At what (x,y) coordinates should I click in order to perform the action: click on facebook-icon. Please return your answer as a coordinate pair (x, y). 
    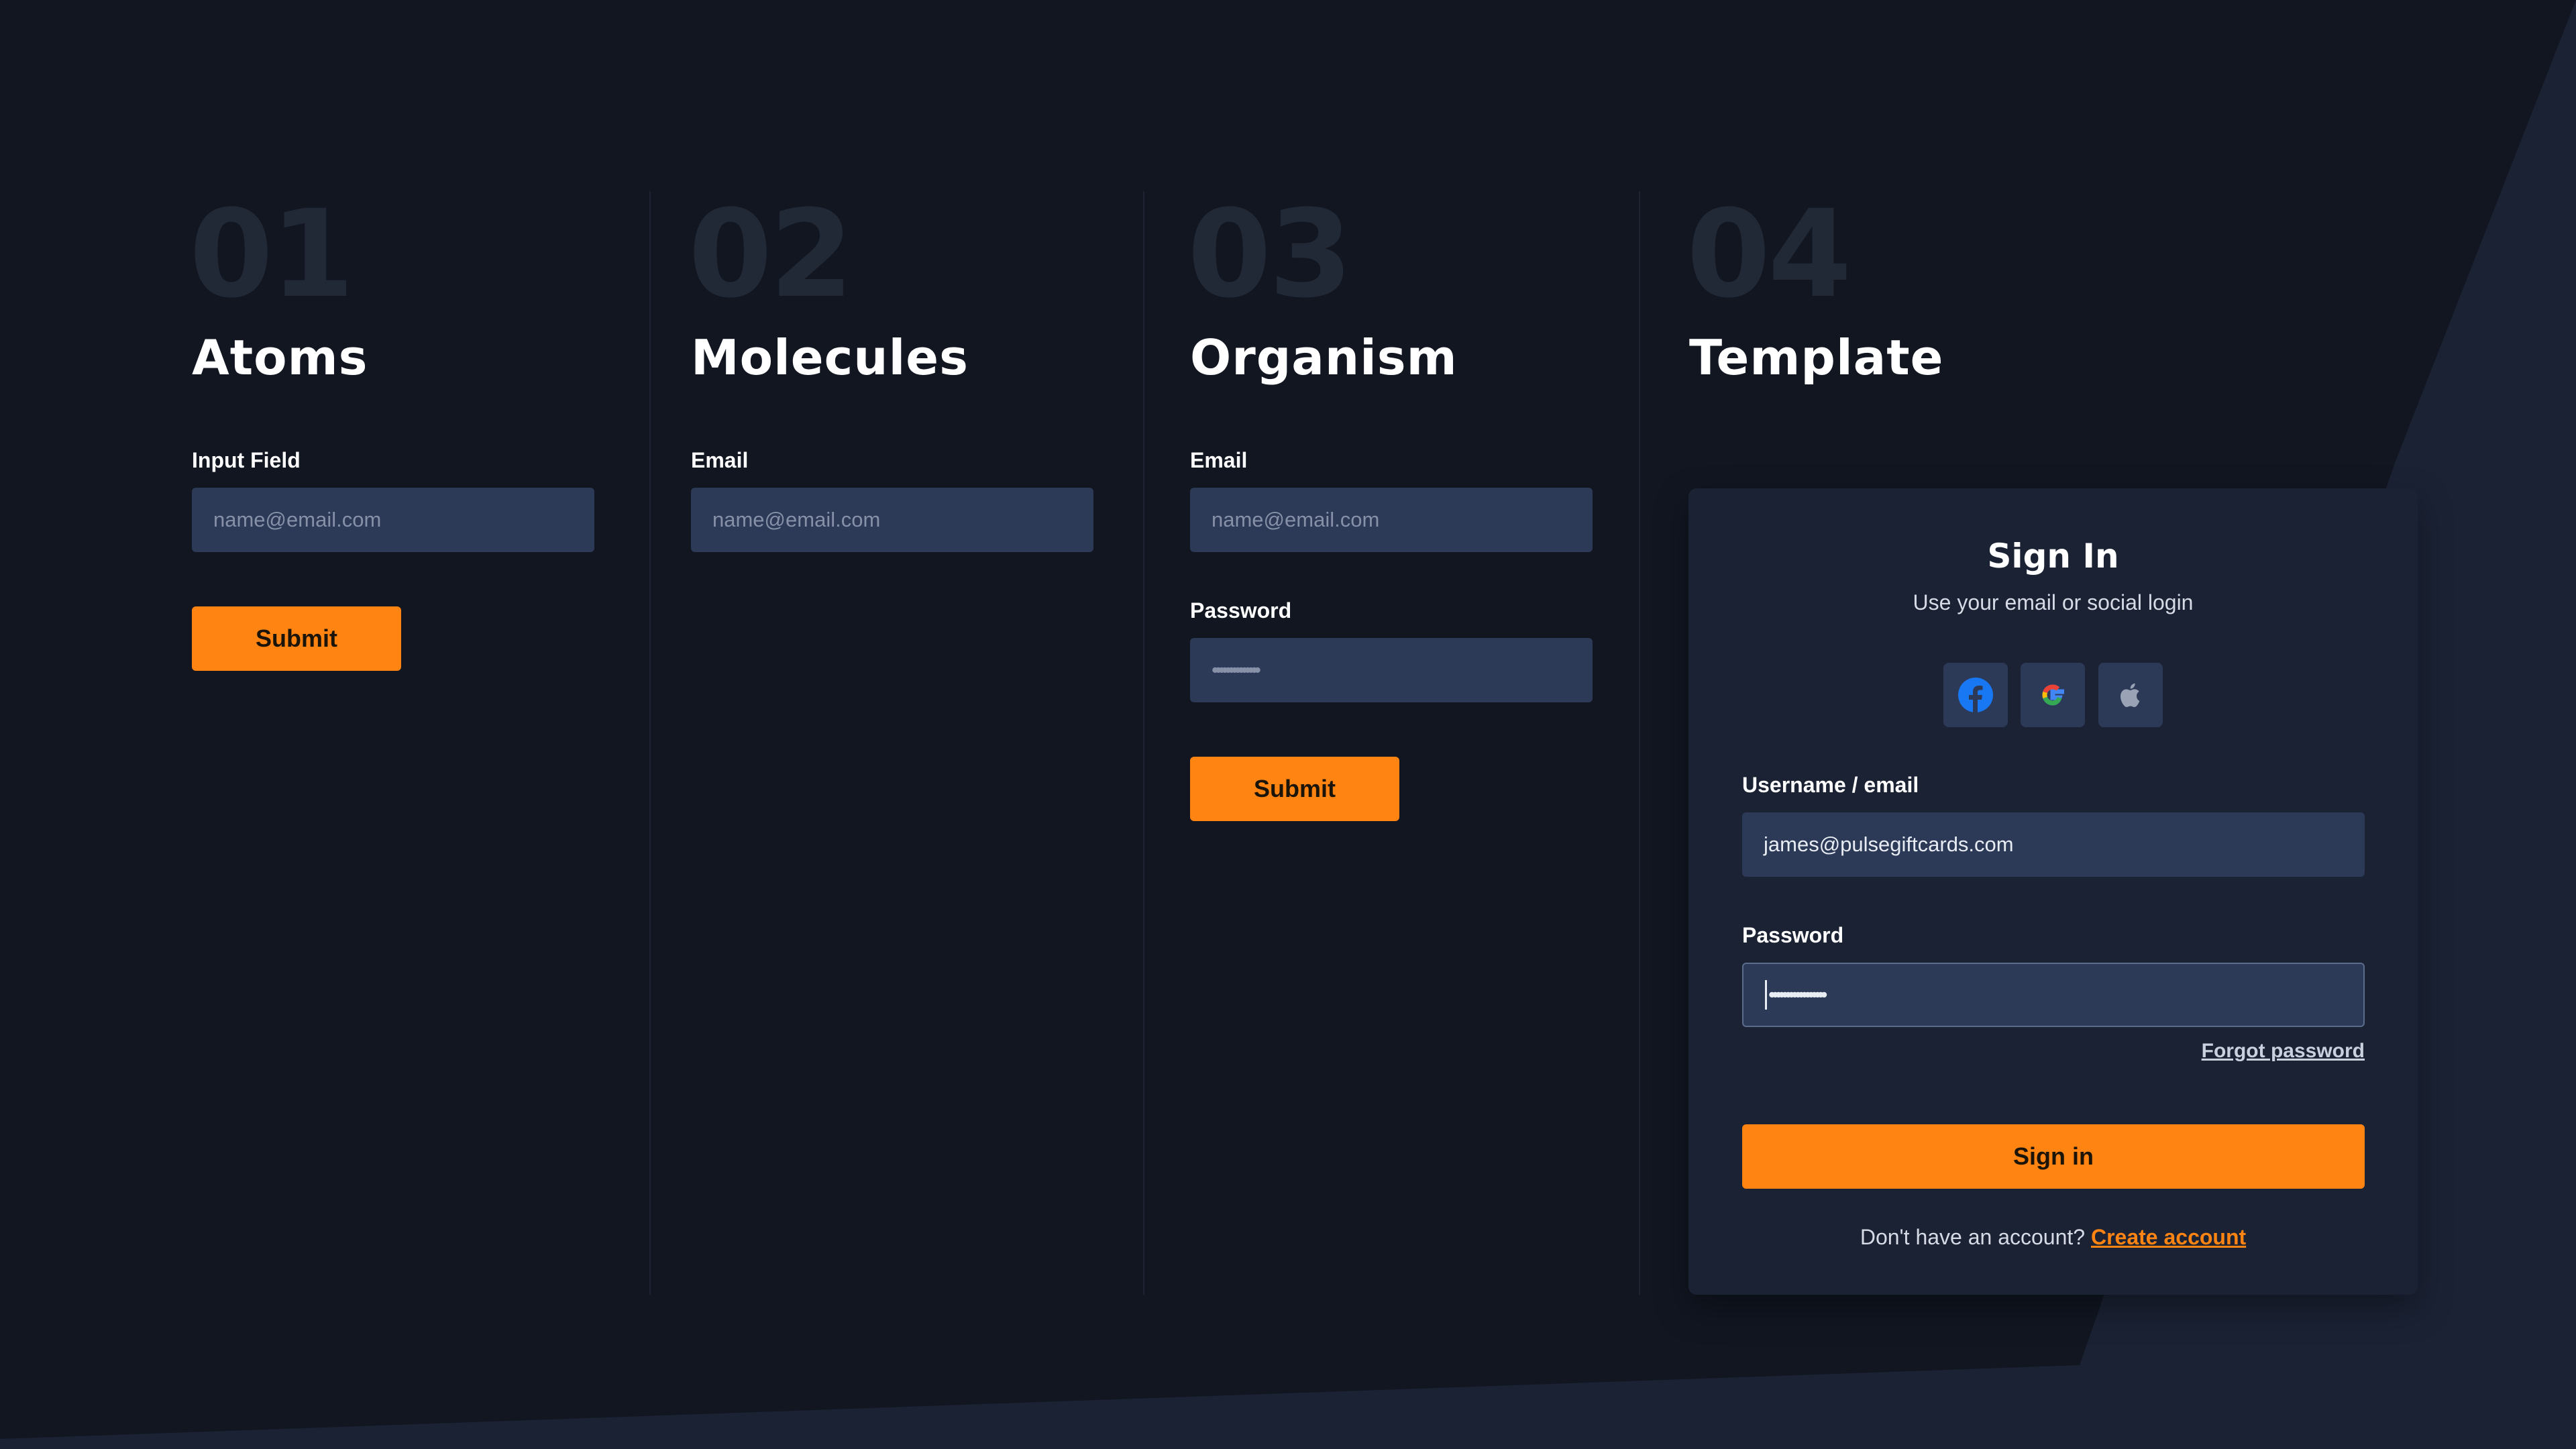
    Looking at the image, I should click on (1975, 695).